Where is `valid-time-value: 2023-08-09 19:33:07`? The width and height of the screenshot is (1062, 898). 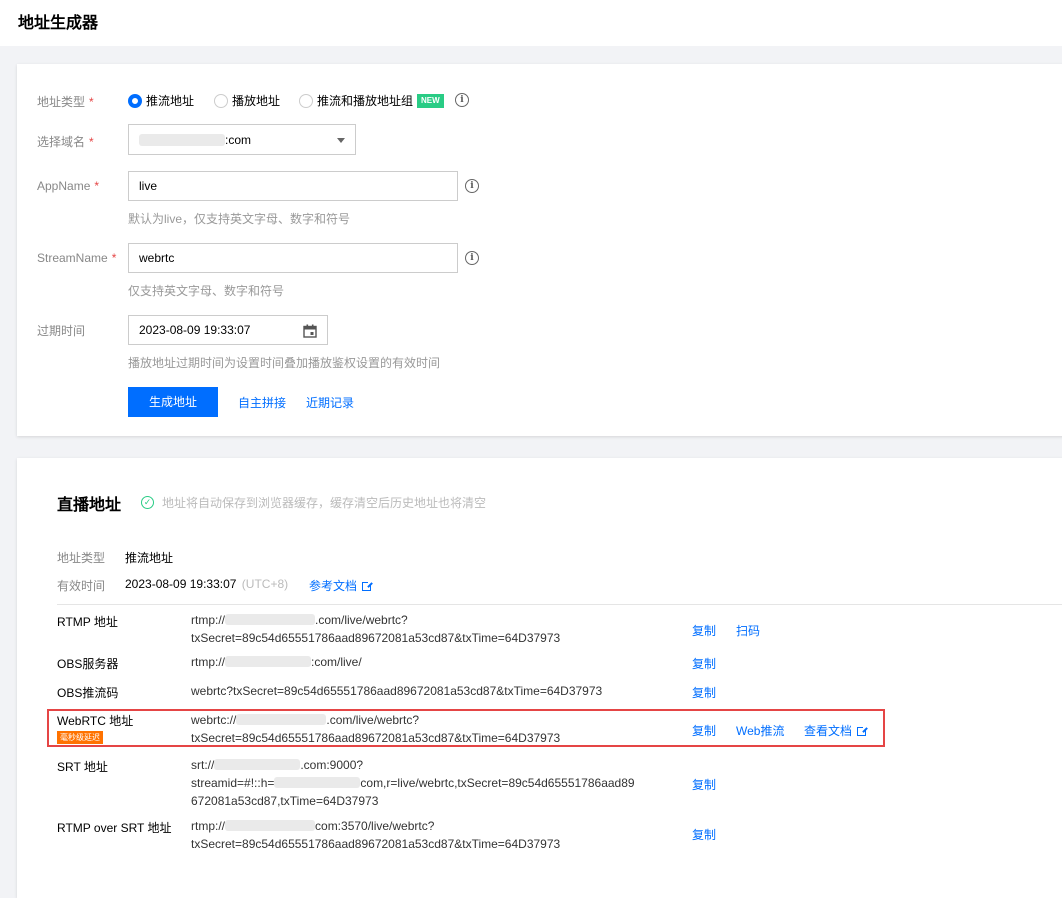 valid-time-value: 2023-08-09 19:33:07 is located at coordinates (181, 584).